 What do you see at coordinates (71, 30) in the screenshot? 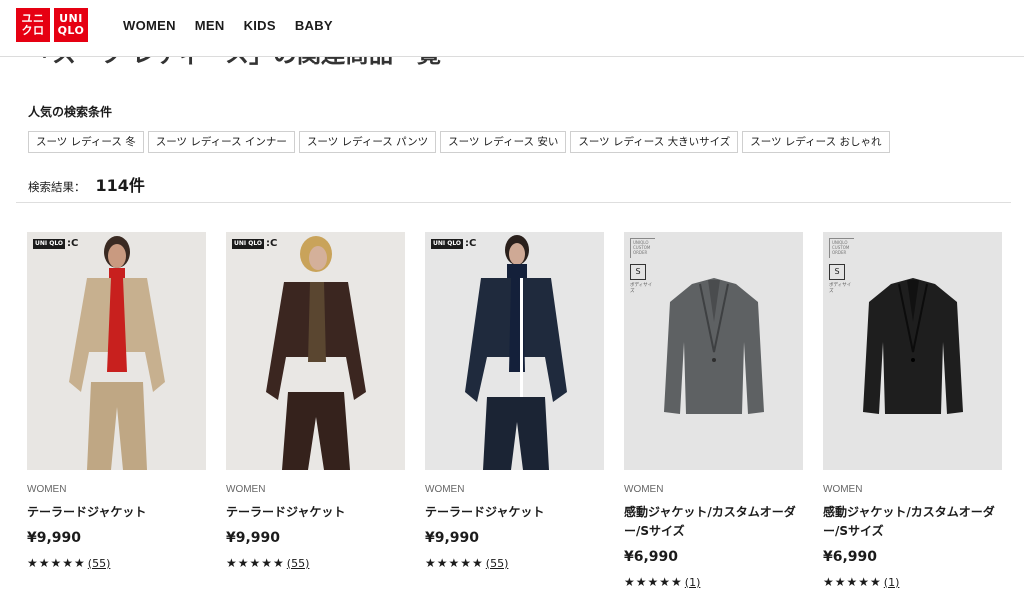
I see `logo-text: QLO` at bounding box center [71, 30].